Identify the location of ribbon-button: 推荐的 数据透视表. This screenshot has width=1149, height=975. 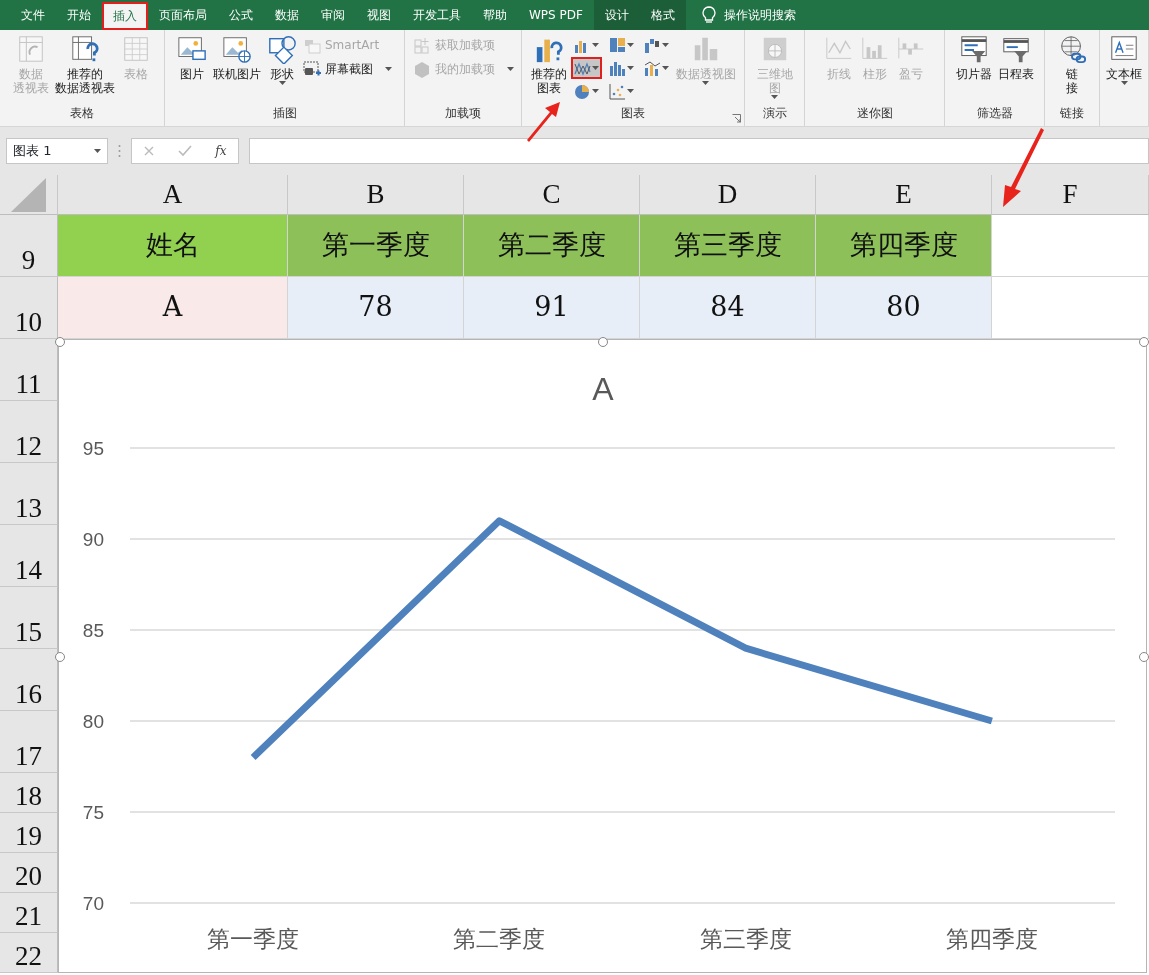
(85, 64).